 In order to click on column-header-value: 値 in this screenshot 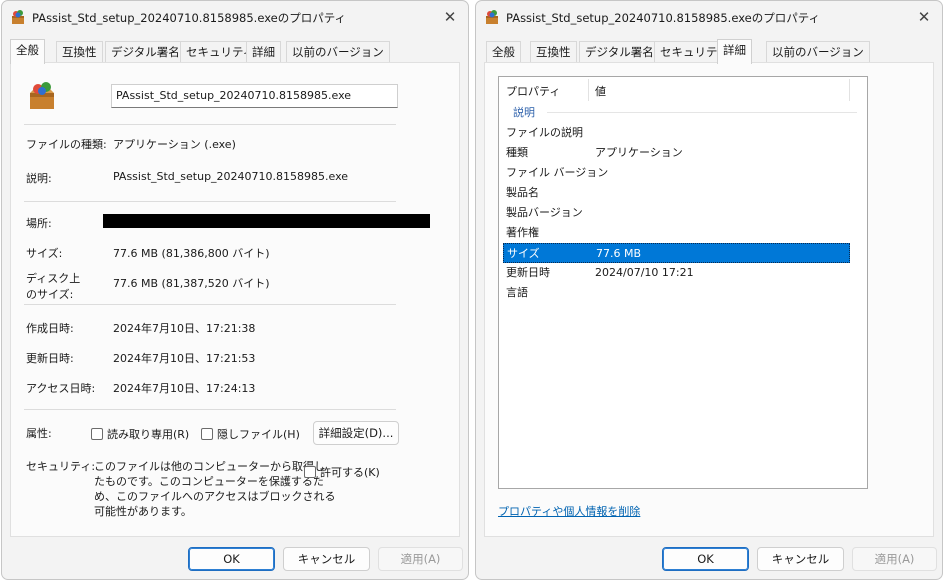, I will do `click(600, 91)`.